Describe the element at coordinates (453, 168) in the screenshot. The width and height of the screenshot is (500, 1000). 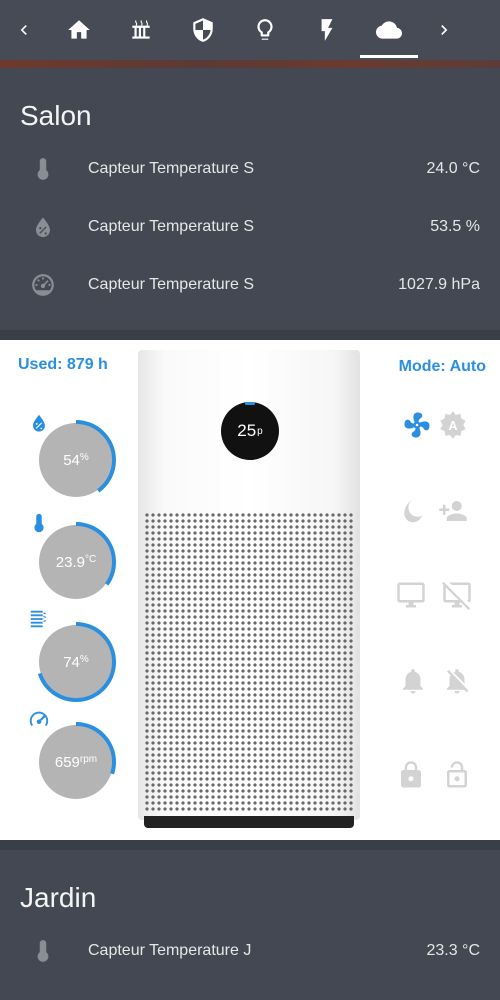
I see `salon-row-value: 24.0 °C` at that location.